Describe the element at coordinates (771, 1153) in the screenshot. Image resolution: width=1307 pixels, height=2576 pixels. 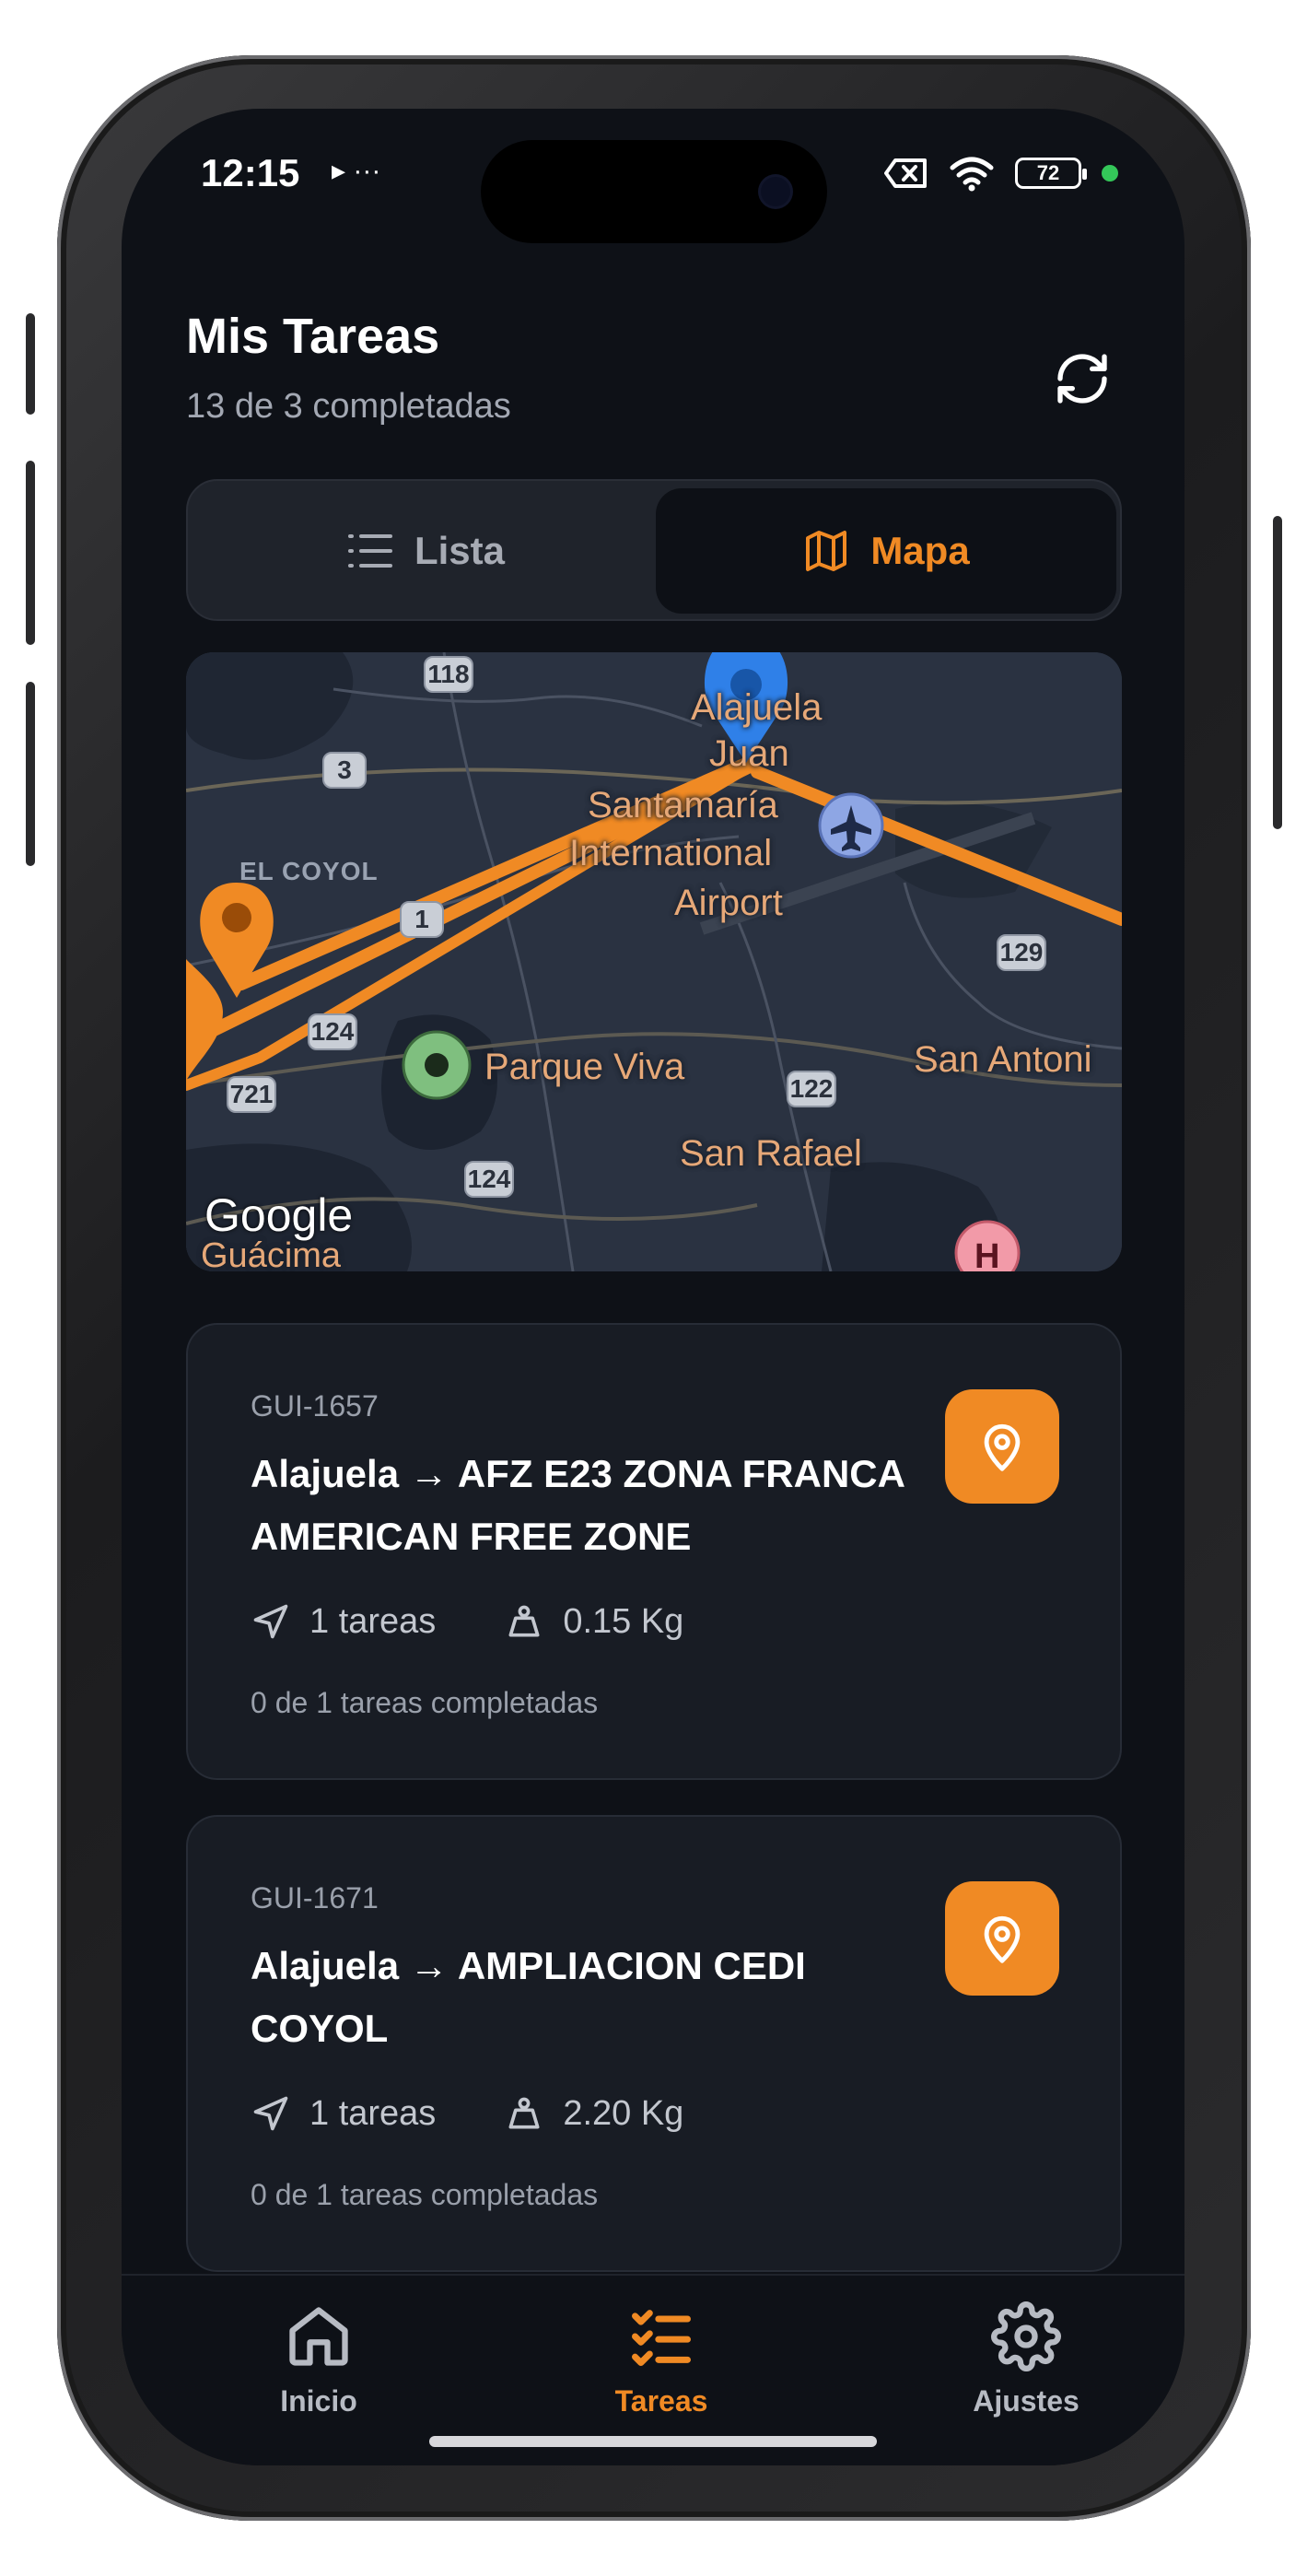
I see `map-label-san-rafael: San Rafael` at that location.